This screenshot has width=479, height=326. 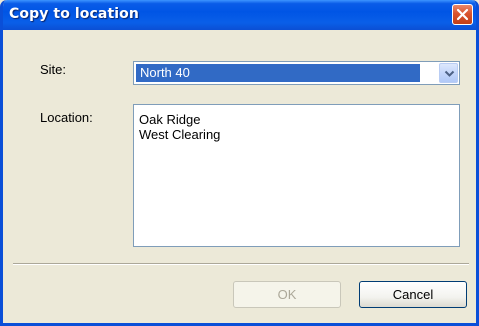 I want to click on site-dropdown: North 40, so click(x=296, y=73).